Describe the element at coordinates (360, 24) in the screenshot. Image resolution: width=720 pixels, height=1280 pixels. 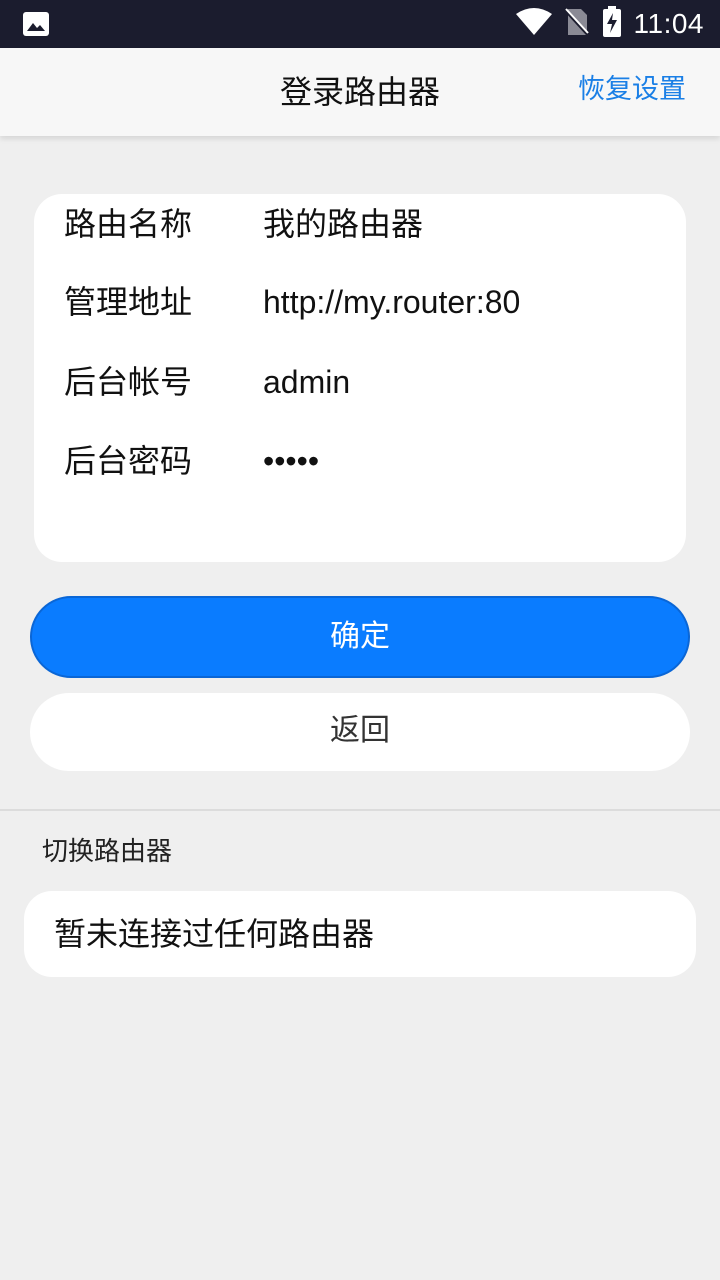
I see `status-bar: 11:04` at that location.